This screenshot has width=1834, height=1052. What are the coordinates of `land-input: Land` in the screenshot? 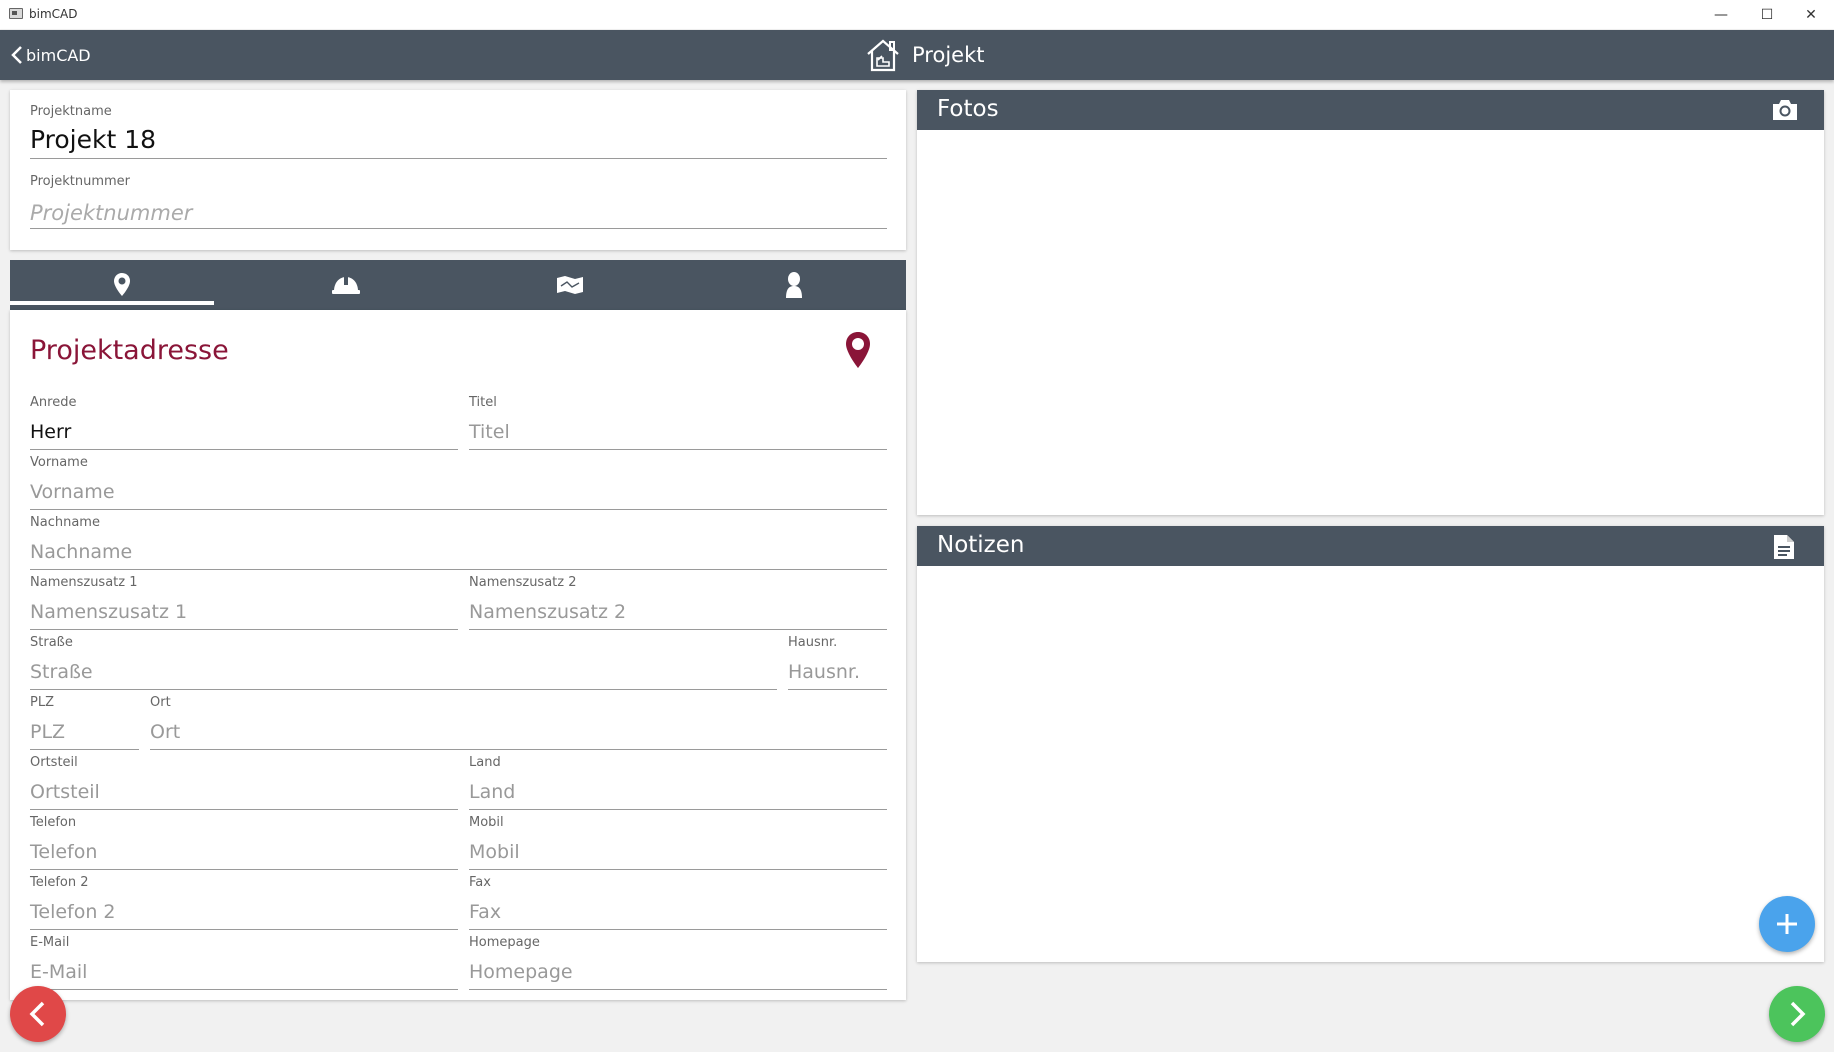 It's located at (492, 792).